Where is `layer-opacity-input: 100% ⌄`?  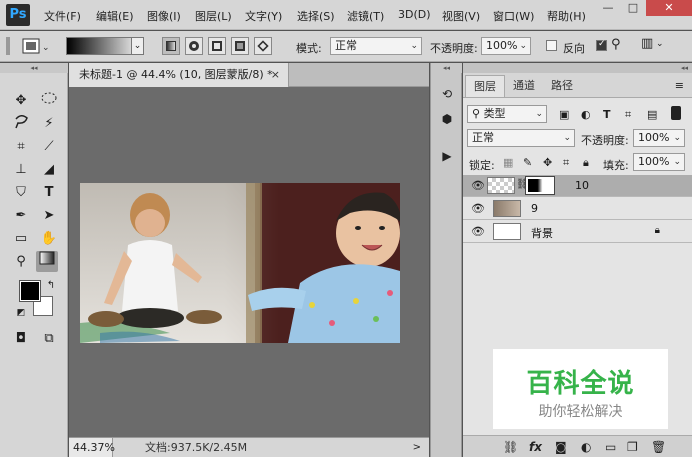 layer-opacity-input: 100% ⌄ is located at coordinates (659, 138).